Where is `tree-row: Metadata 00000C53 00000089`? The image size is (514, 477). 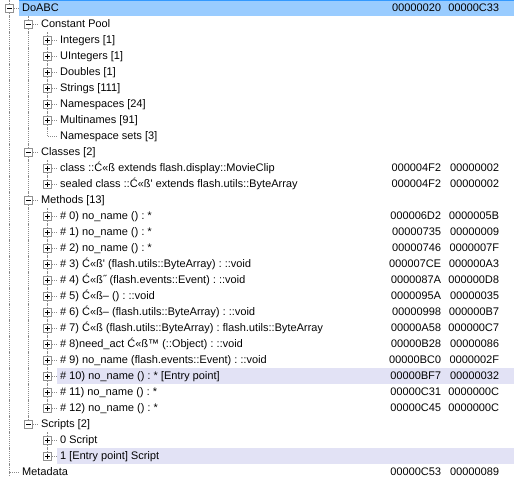 tree-row: Metadata 00000C53 00000089 is located at coordinates (266, 470).